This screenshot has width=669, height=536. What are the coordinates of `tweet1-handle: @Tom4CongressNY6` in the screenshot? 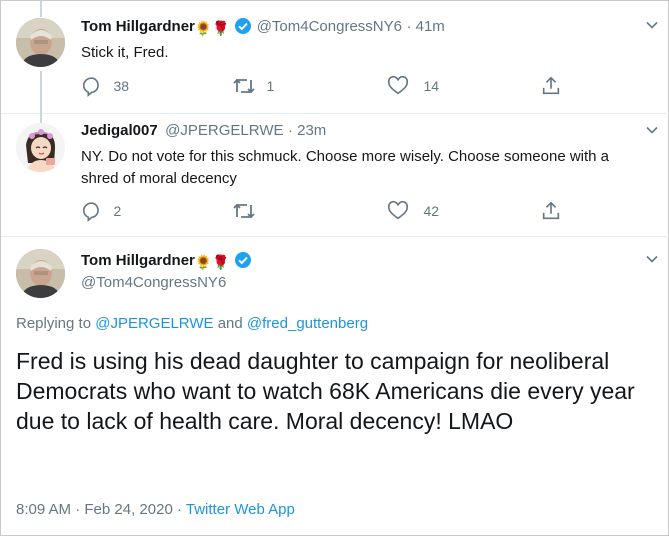 It's located at (329, 26).